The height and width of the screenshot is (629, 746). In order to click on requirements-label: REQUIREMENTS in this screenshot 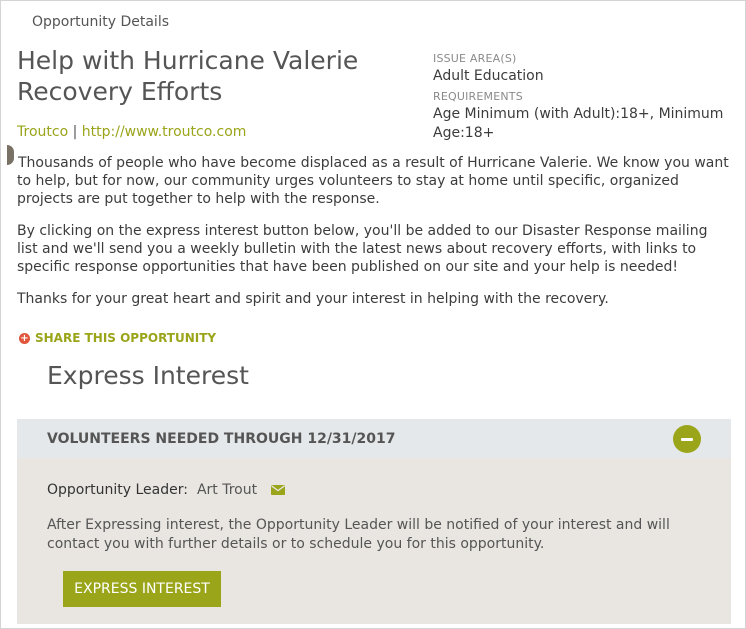, I will do `click(478, 96)`.